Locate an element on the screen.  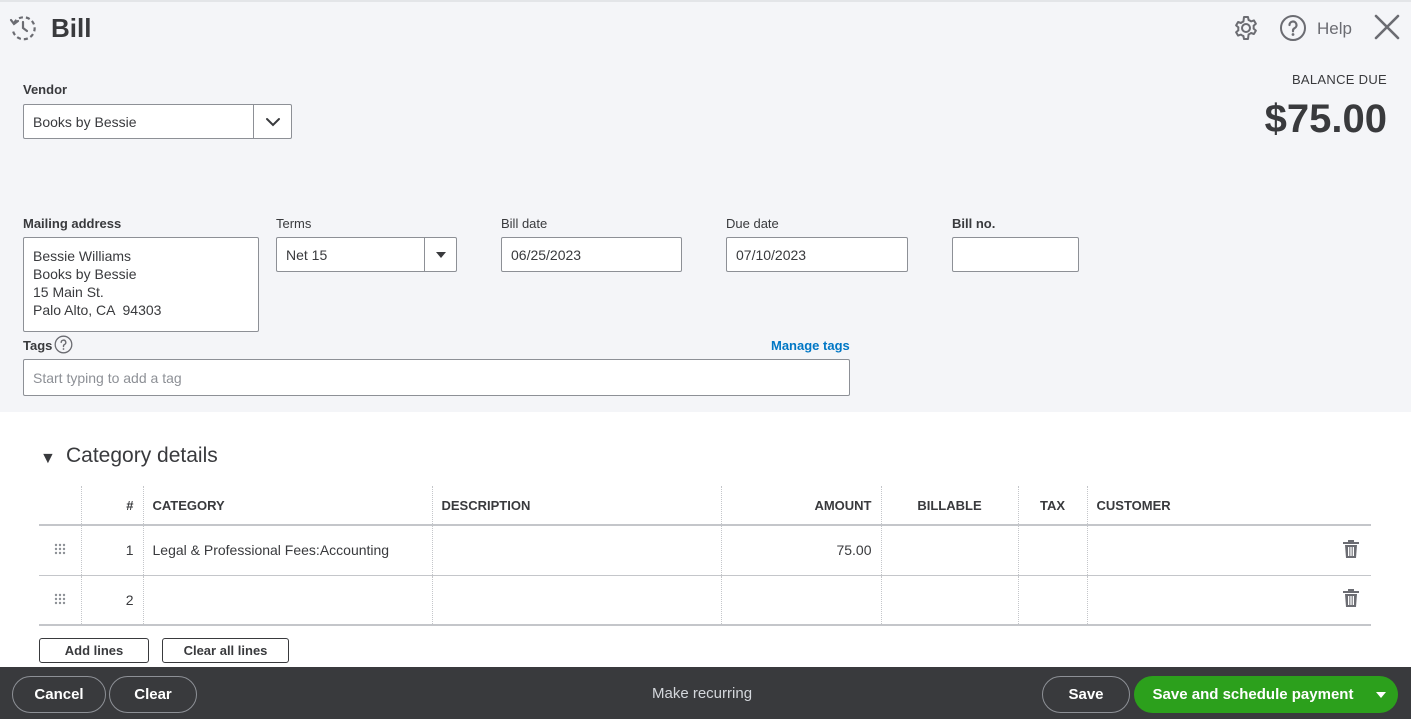
tags-label: Tags is located at coordinates (38, 345).